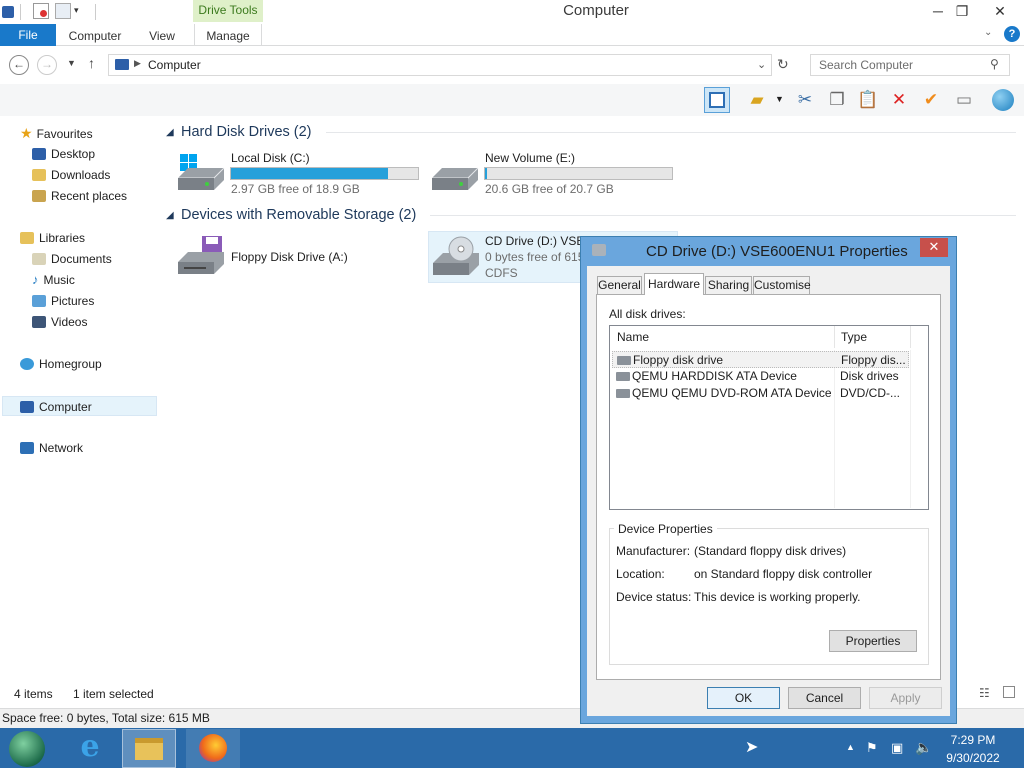 The image size is (1024, 768). I want to click on refresh-icon: ↻, so click(783, 64).